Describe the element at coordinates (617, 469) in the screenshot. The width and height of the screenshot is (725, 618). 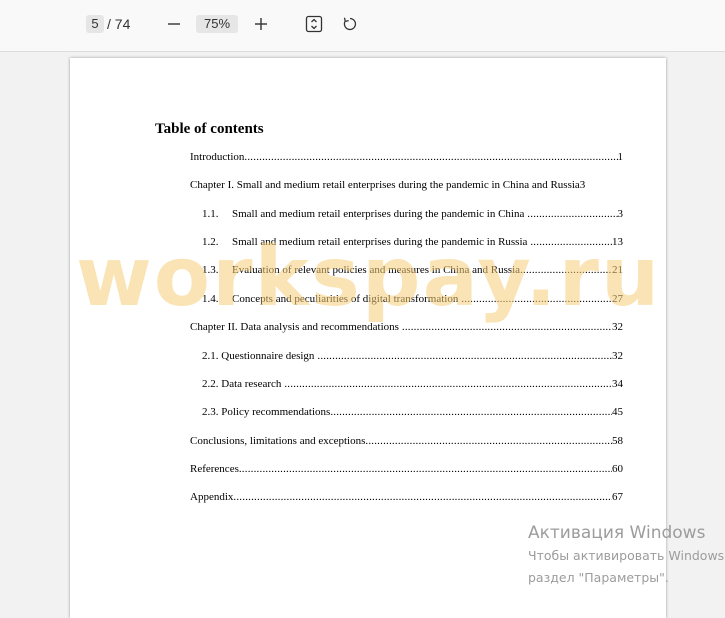
I see `toc-entry-page: 60` at that location.